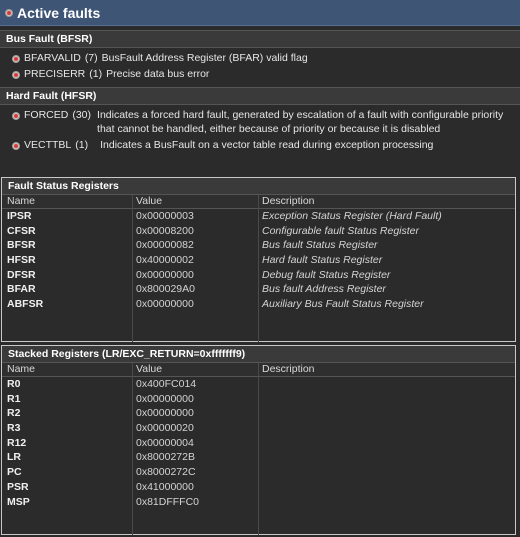 The height and width of the screenshot is (537, 520). Describe the element at coordinates (165, 289) in the screenshot. I see `register-value: 0x800029A0` at that location.